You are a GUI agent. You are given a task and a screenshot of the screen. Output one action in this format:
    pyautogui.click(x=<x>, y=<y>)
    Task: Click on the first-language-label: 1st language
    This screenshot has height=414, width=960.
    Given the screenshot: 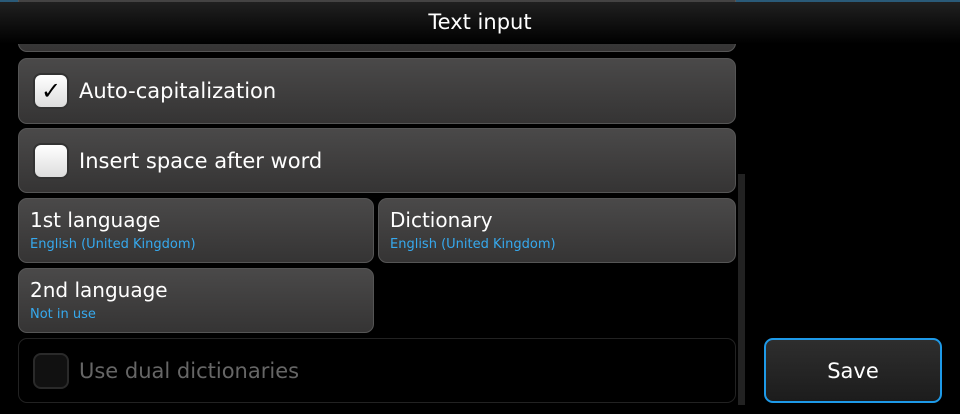 What is the action you would take?
    pyautogui.click(x=95, y=220)
    